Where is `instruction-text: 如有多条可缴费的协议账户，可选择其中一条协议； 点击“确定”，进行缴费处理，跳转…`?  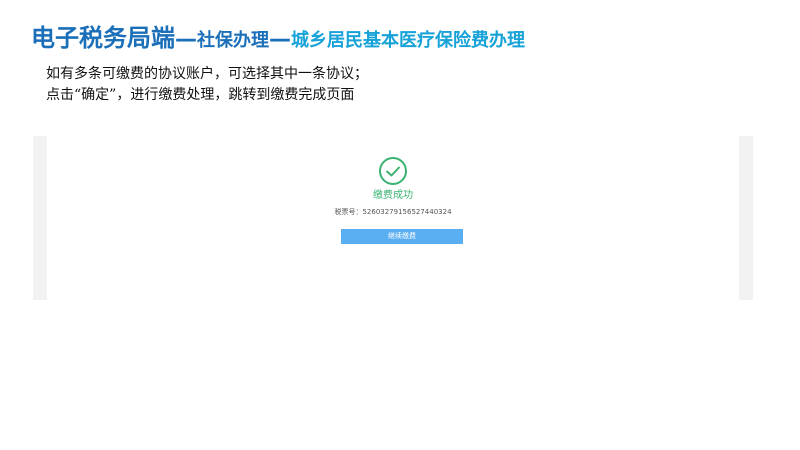
instruction-text: 如有多条可缴费的协议账户，可选择其中一条协议； 点击“确定”，进行缴费处理，跳转… is located at coordinates (207, 85).